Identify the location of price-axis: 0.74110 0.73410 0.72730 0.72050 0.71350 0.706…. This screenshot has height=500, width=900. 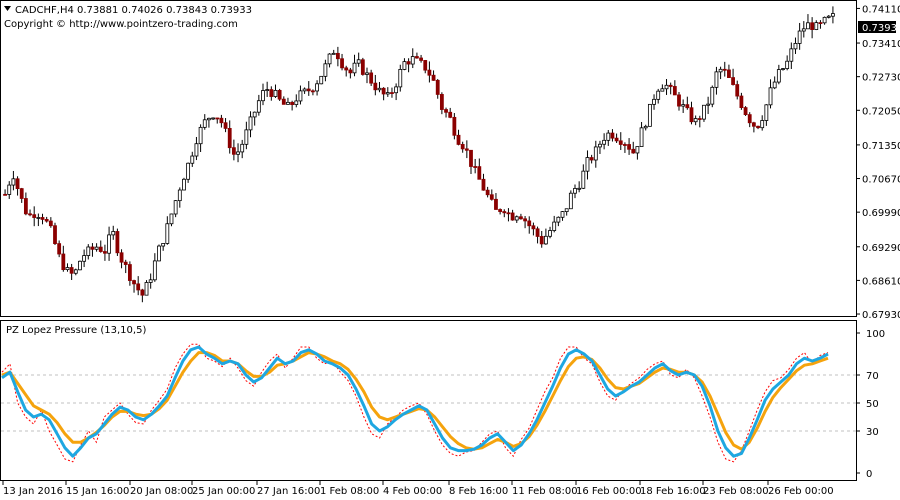
(878, 162).